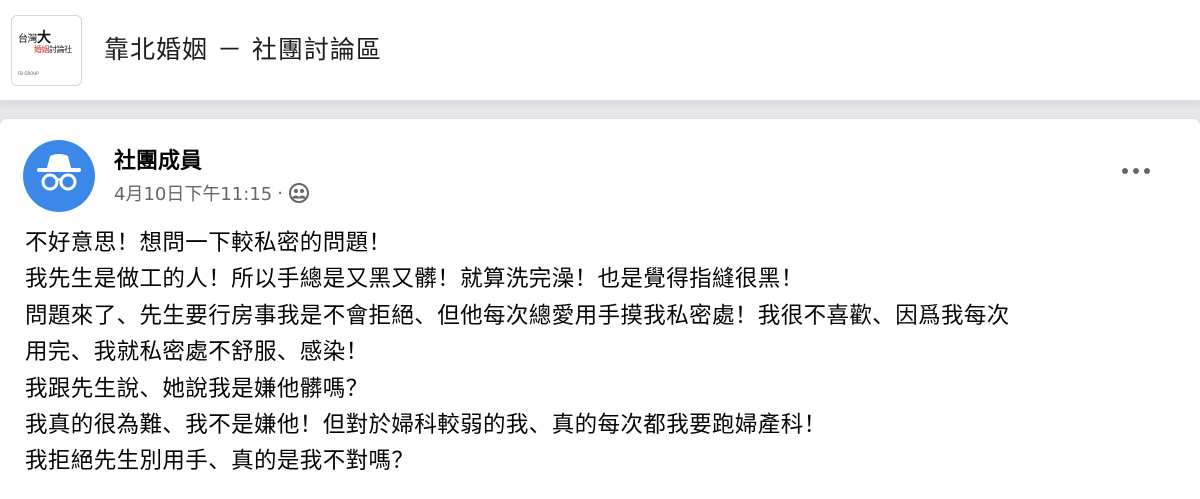  Describe the element at coordinates (414, 279) in the screenshot. I see `post-text-line: 我先生是做工的人！所以手總是又黑又髒！就算洗完澡！也是覺得指縫很黑！` at that location.